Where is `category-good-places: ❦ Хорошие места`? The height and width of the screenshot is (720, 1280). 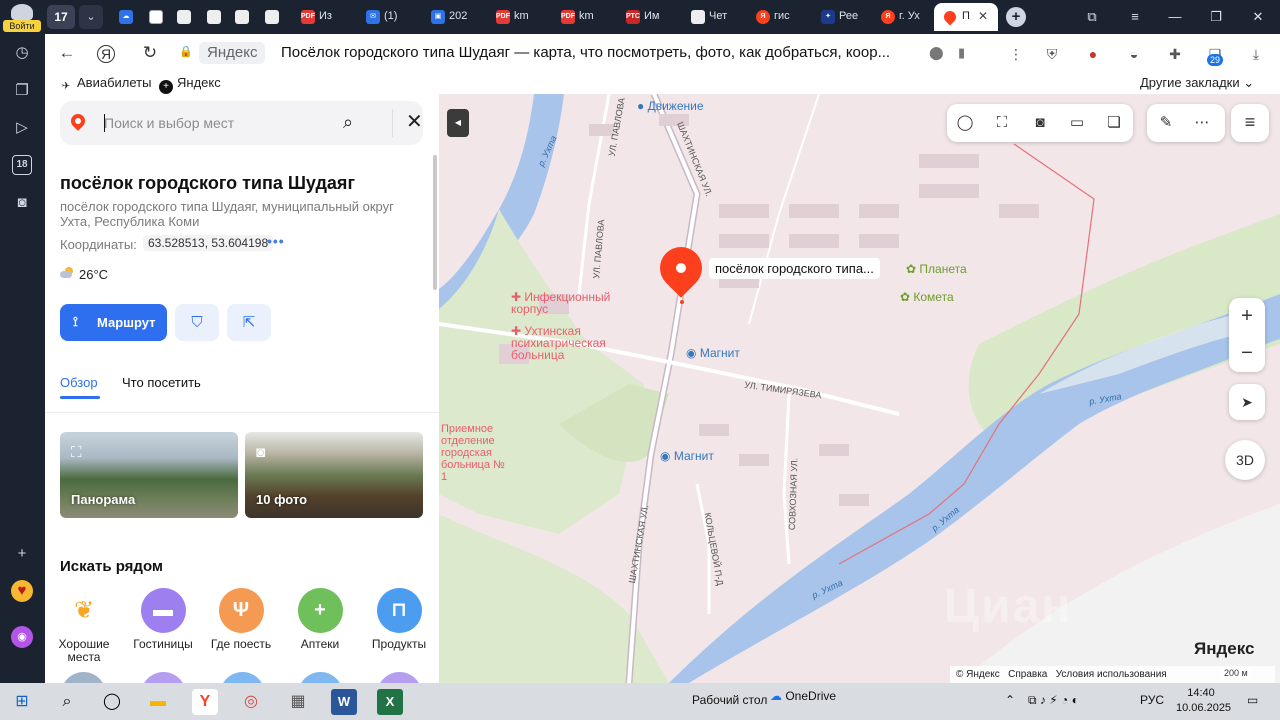
category-good-places: ❦ Хорошие места is located at coordinates (84, 626).